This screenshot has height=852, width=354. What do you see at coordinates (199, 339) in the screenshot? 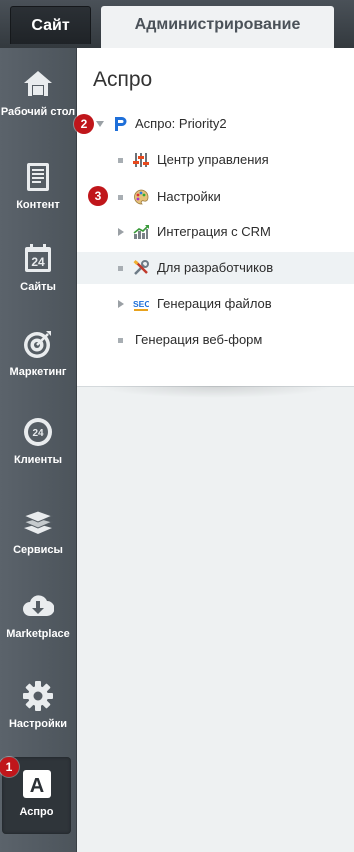
I see `tree-item-label: Генерация веб-форм` at bounding box center [199, 339].